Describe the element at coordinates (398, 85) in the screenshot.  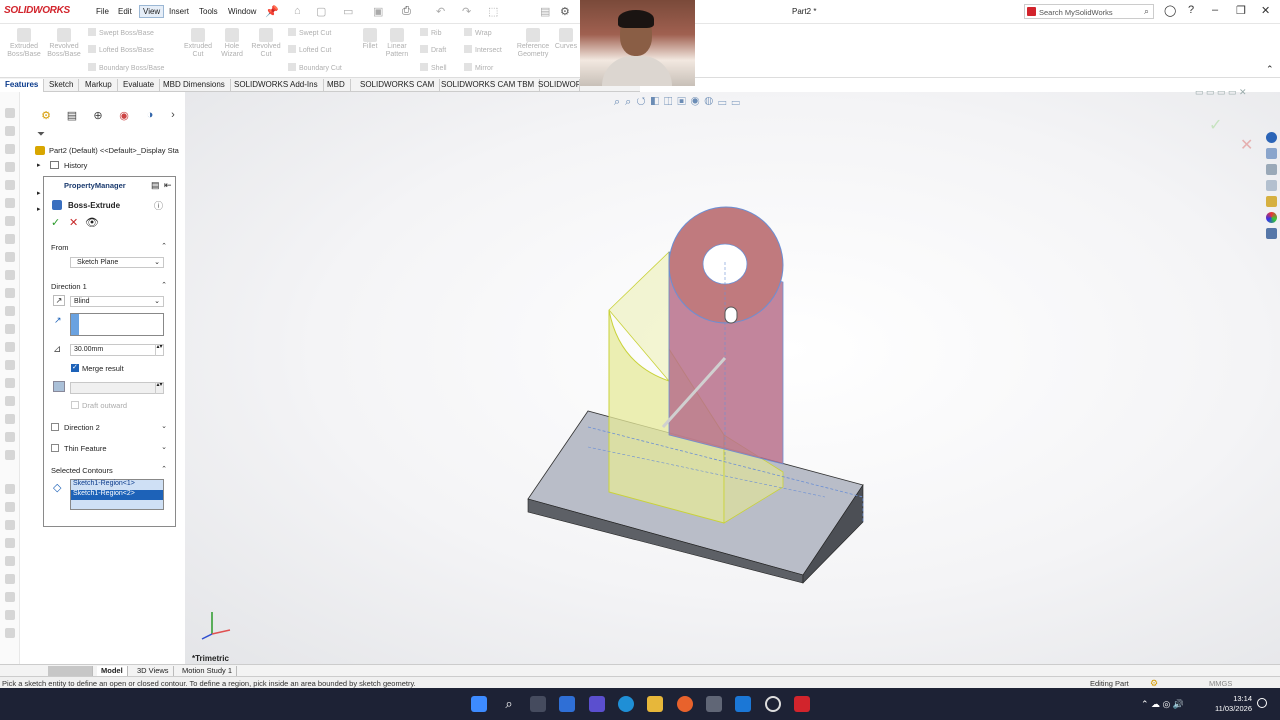
I see `tab-solidworks-cam: SOLIDWORKS CAM` at that location.